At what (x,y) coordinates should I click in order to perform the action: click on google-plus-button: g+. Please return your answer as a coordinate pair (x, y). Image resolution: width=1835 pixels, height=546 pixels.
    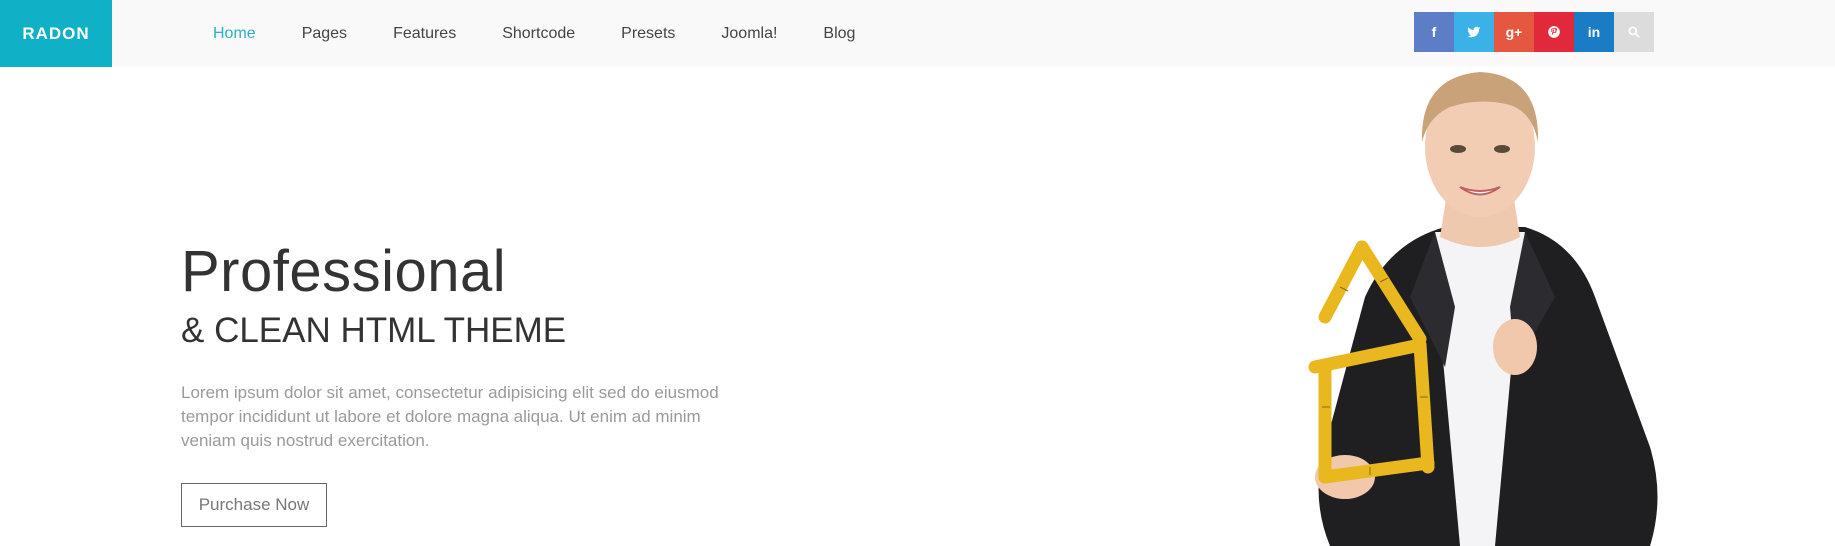
    Looking at the image, I should click on (1514, 32).